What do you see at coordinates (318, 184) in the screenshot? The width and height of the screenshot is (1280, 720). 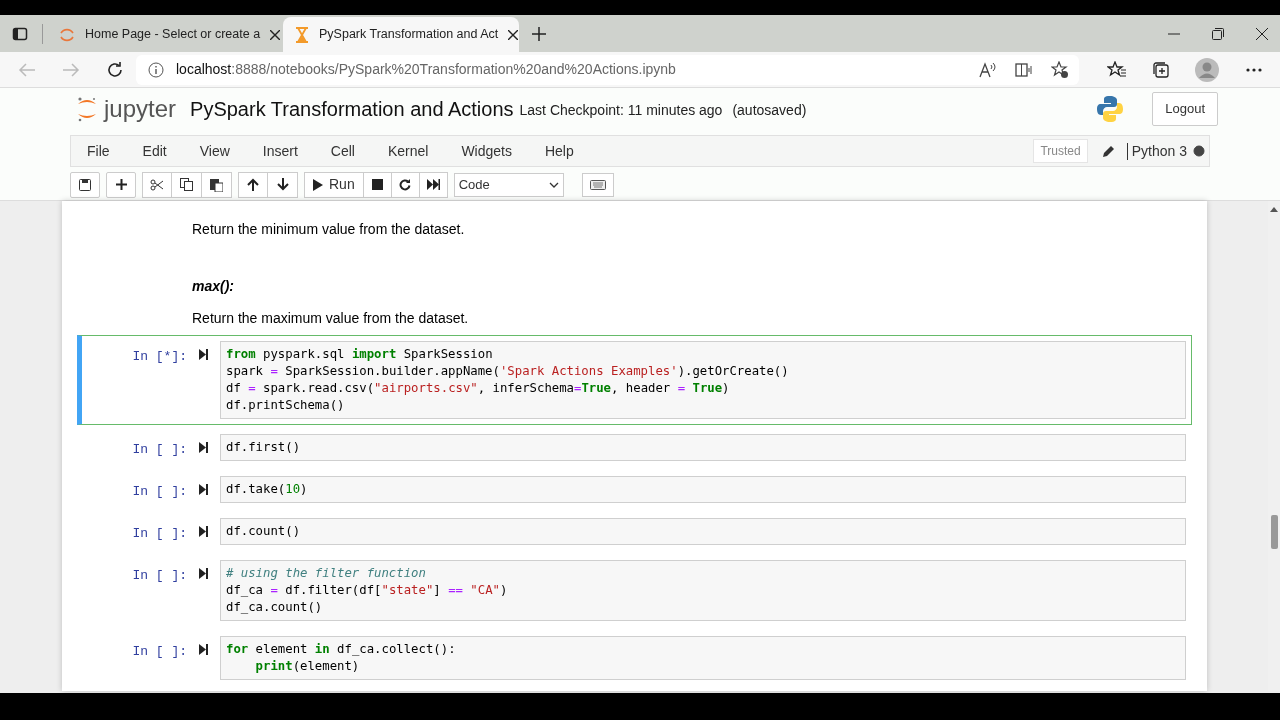 I see `play-icon` at bounding box center [318, 184].